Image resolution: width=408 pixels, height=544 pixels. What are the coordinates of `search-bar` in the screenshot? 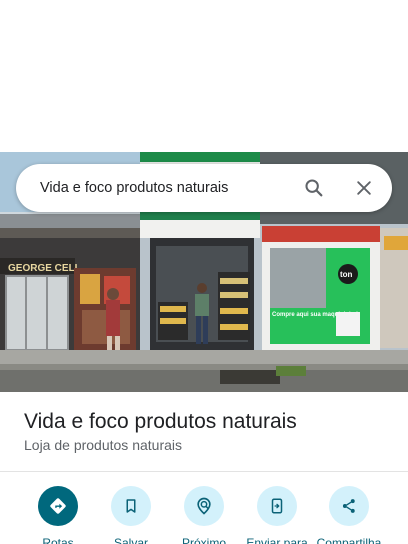 It's located at (204, 188).